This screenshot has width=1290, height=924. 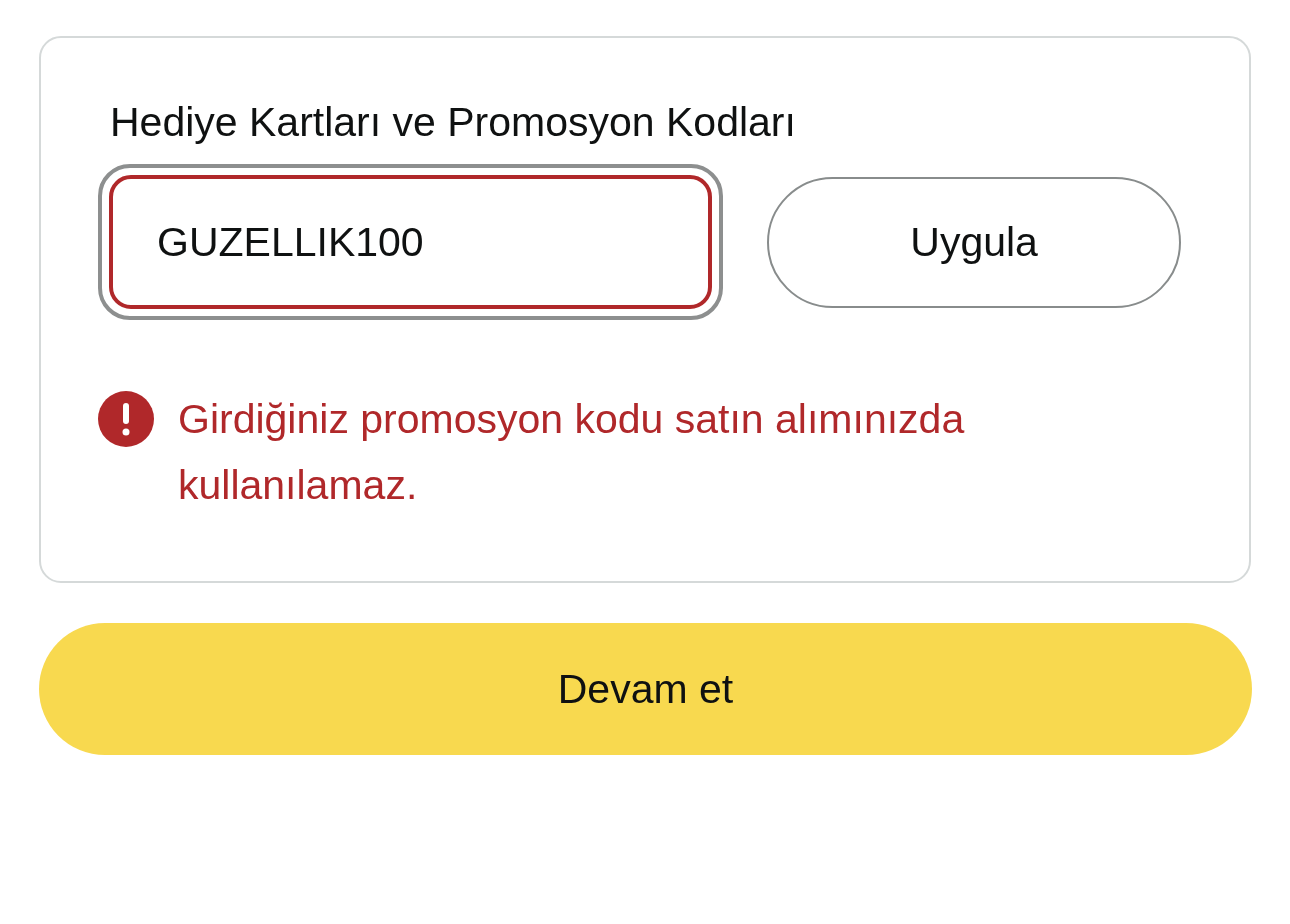 I want to click on continue-button: Devam et, so click(x=645, y=689).